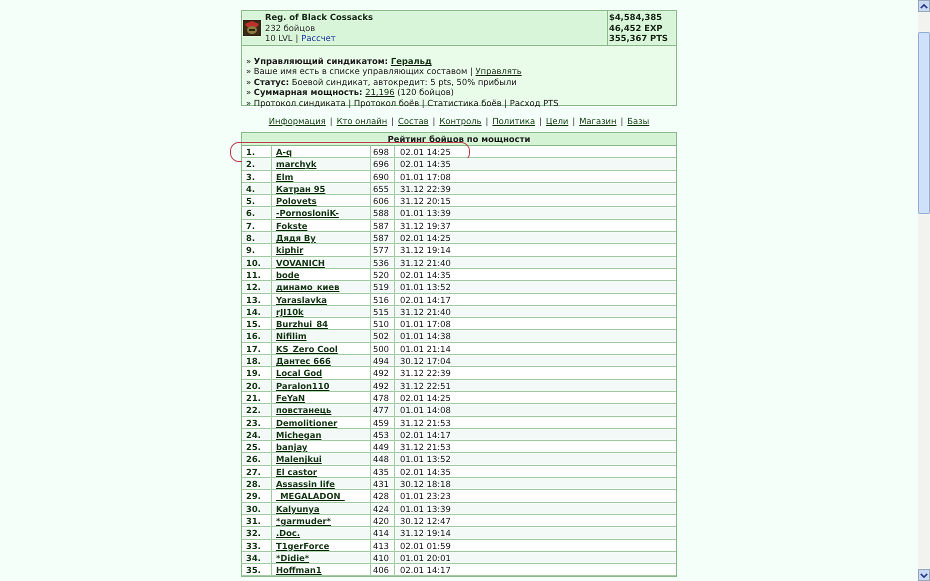 Image resolution: width=930 pixels, height=581 pixels. What do you see at coordinates (300, 263) in the screenshot?
I see `player-link: VOVANICH` at bounding box center [300, 263].